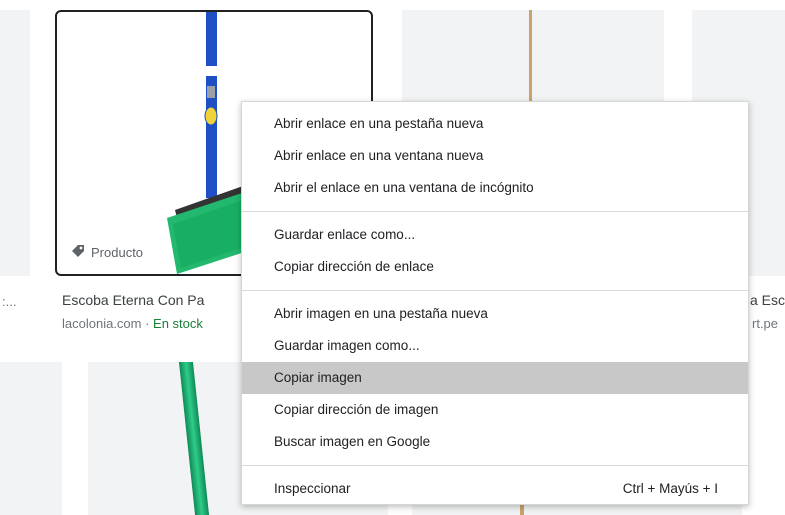 The height and width of the screenshot is (515, 785). Describe the element at coordinates (312, 488) in the screenshot. I see `menu-item-label: Inspeccionar` at that location.